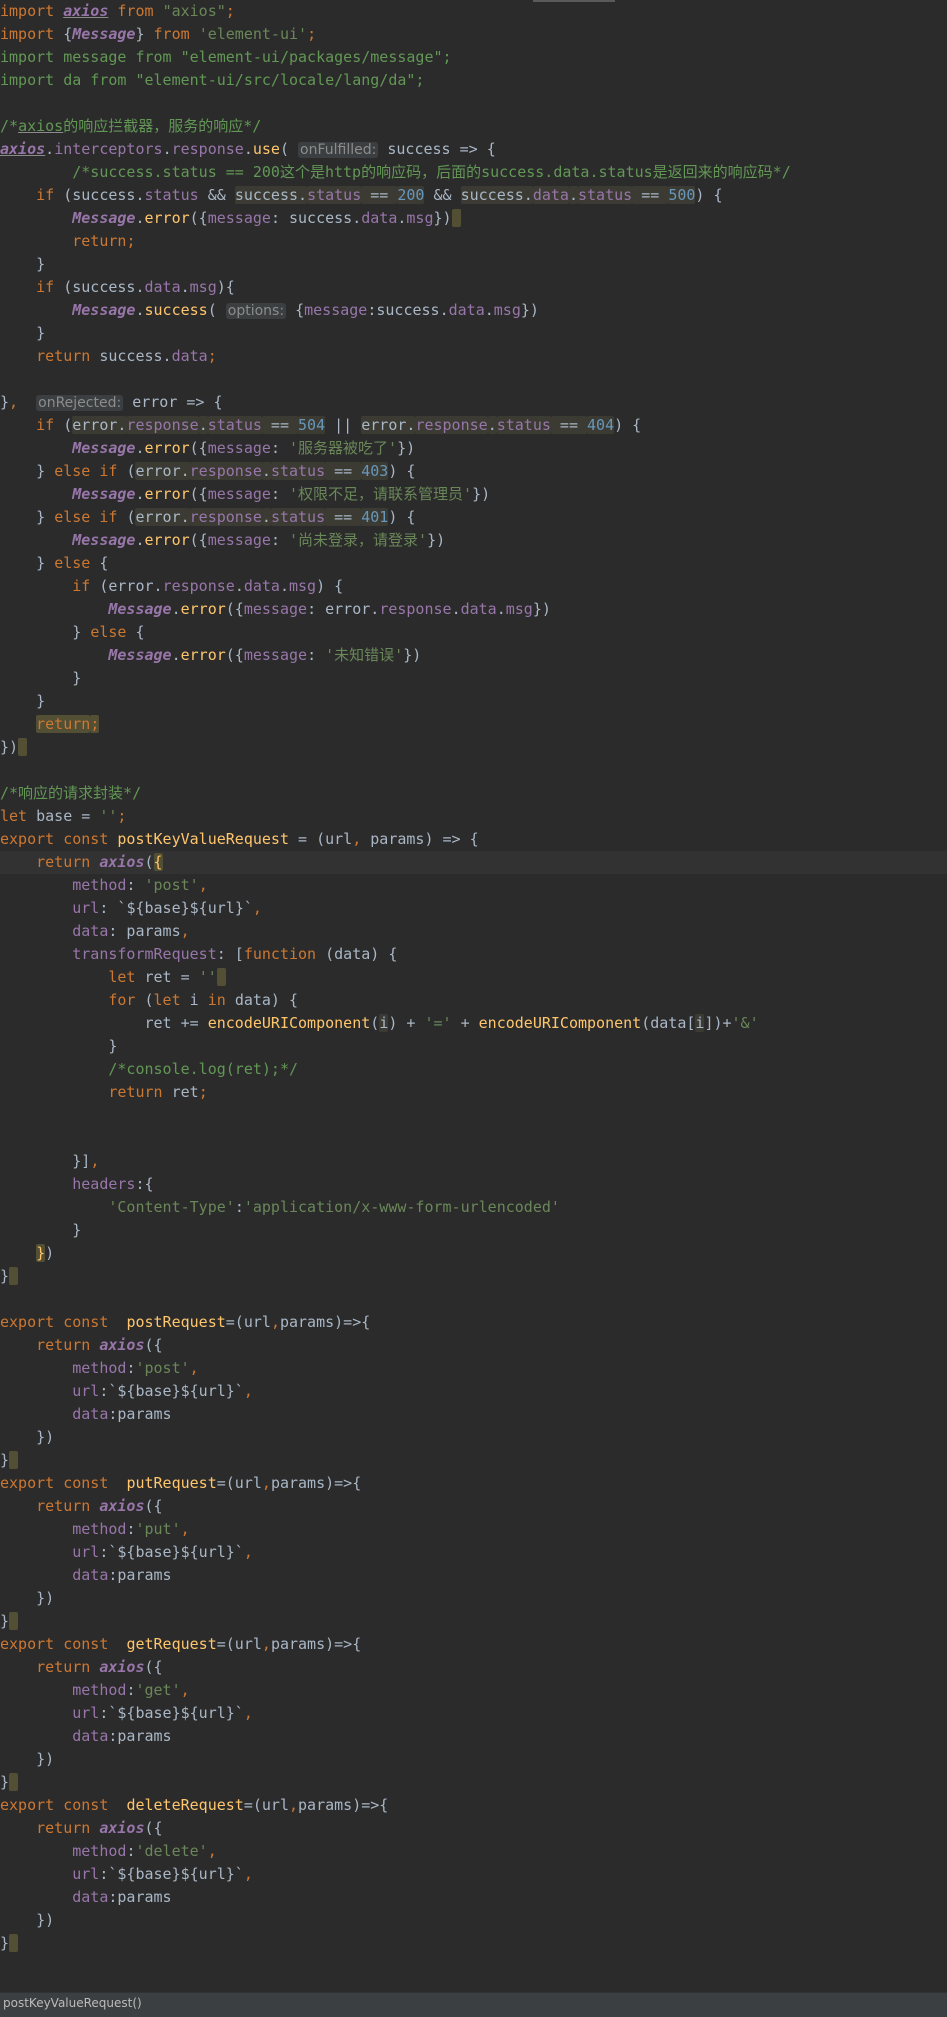 This screenshot has height=2017, width=947. What do you see at coordinates (72, 2003) in the screenshot?
I see `breadcrumb: postKeyValueRequest()` at bounding box center [72, 2003].